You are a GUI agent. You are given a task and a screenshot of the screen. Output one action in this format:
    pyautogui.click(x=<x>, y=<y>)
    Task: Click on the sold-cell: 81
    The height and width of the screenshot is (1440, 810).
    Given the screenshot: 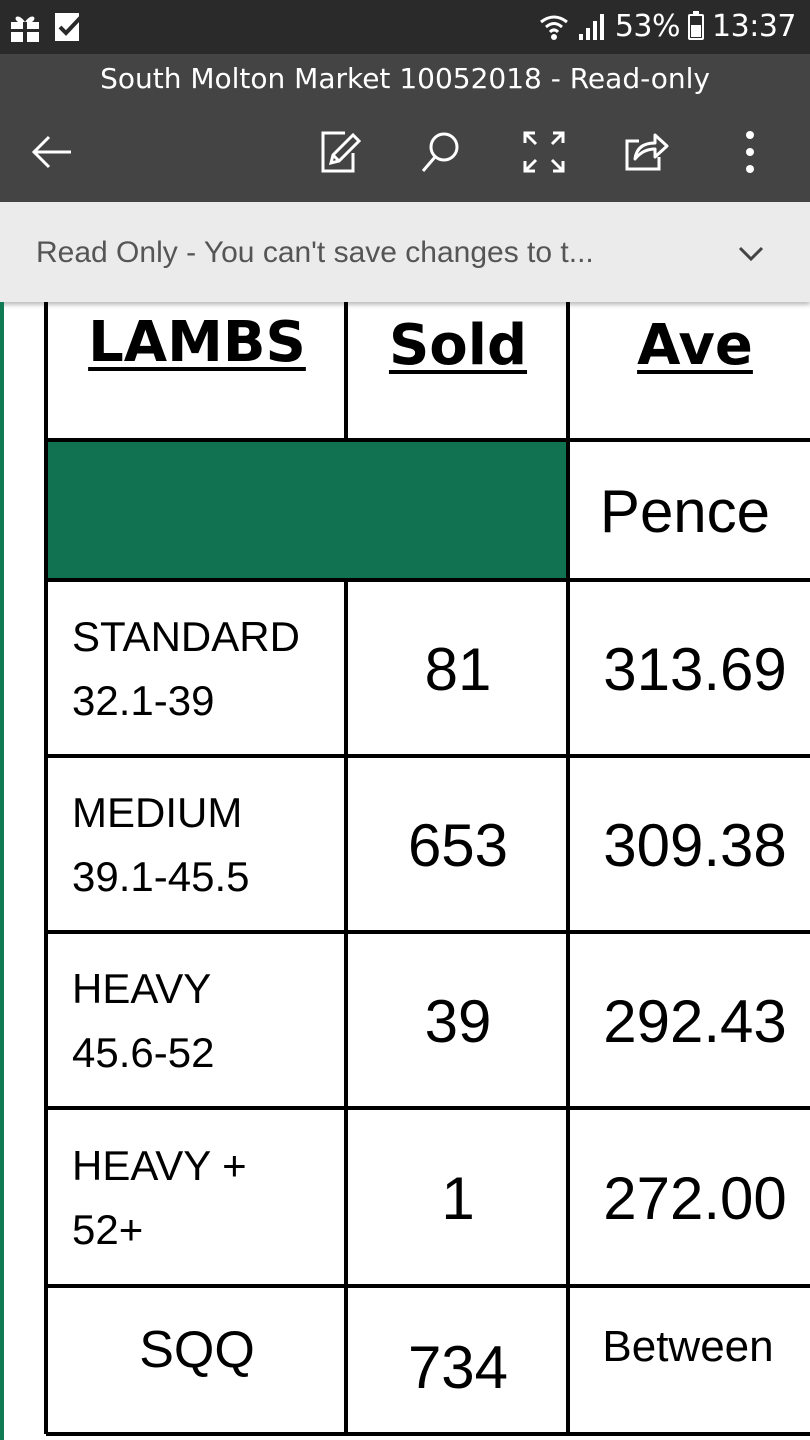 What is the action you would take?
    pyautogui.click(x=458, y=669)
    